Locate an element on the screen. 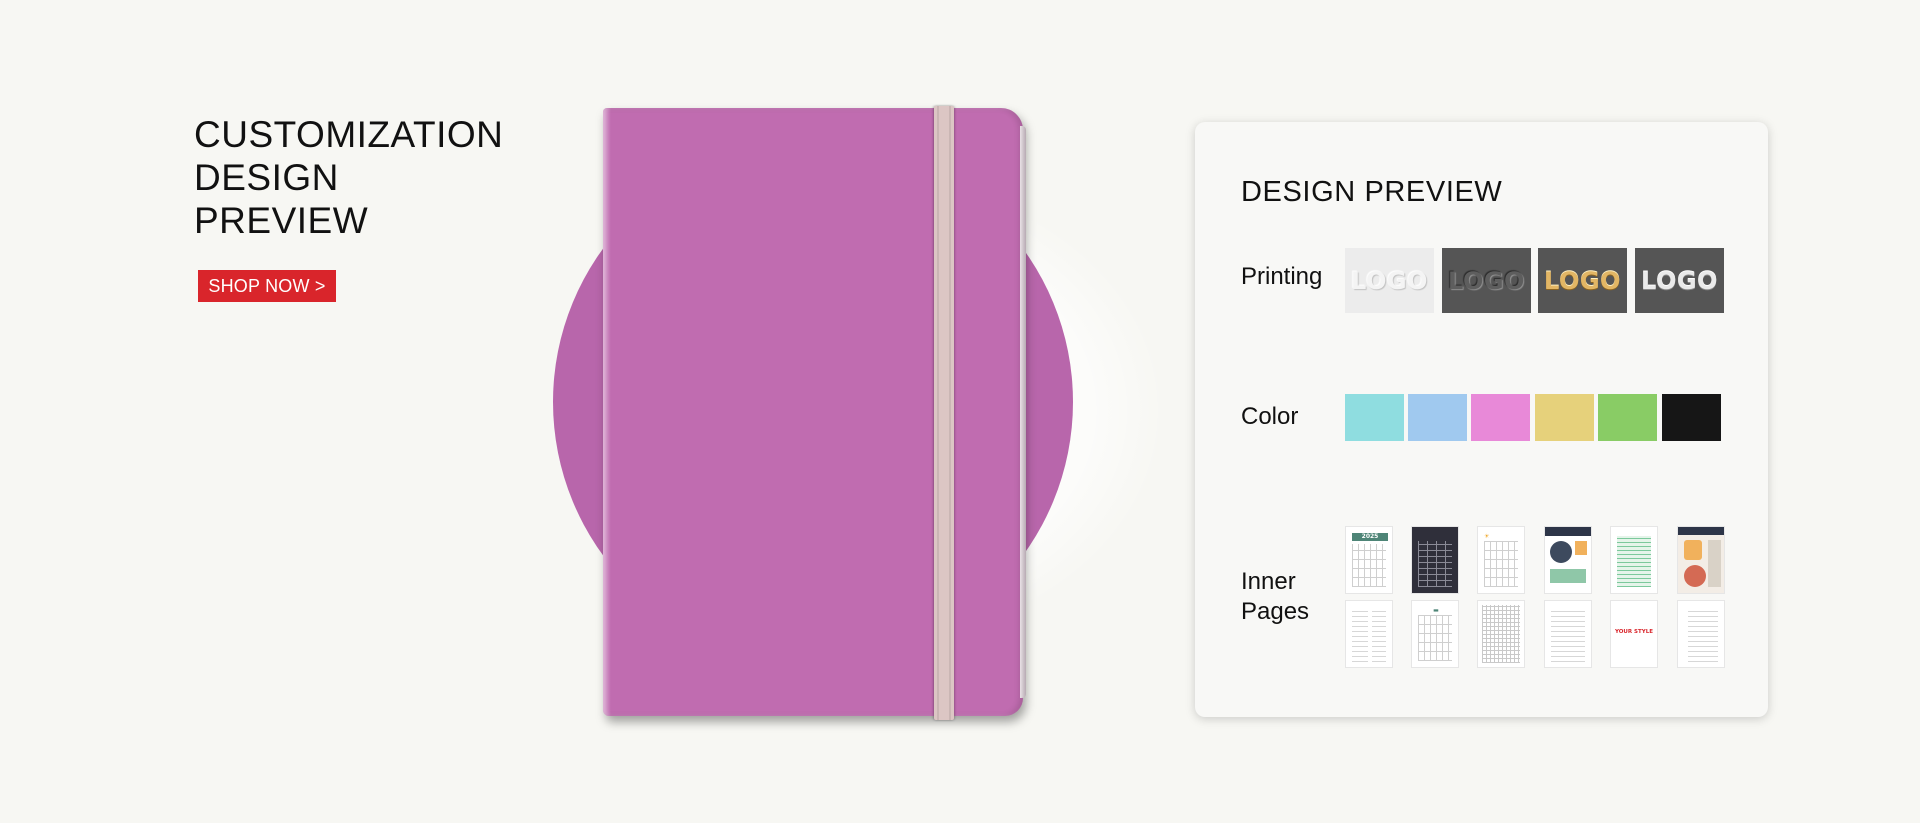  printing-option-gold-foil: LOGO is located at coordinates (1582, 280).